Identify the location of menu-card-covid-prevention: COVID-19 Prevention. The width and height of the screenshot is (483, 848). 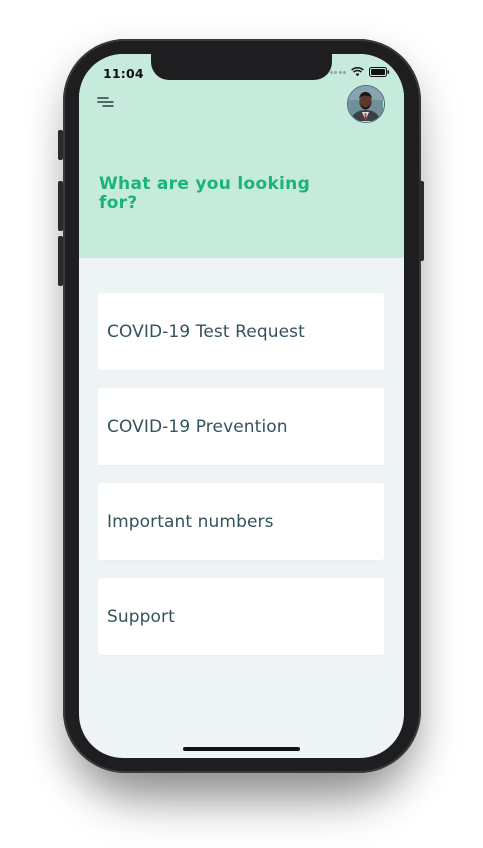
(241, 426).